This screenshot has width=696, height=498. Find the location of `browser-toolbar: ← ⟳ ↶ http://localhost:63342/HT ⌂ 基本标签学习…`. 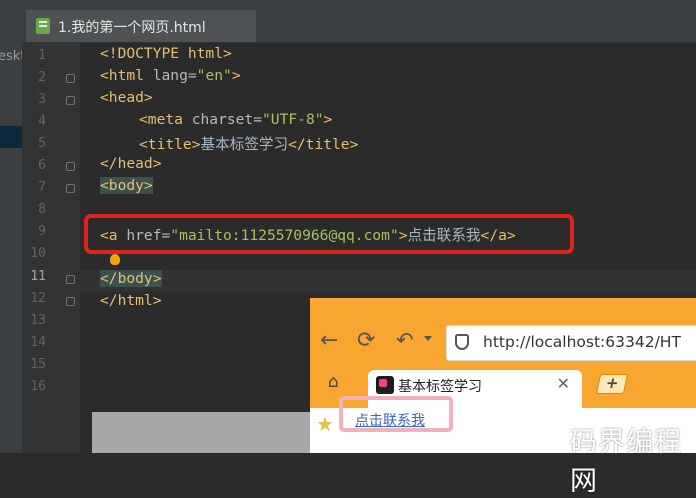

browser-toolbar: ← ⟳ ↶ http://localhost:63342/HT ⌂ 基本标签学习… is located at coordinates (503, 353).